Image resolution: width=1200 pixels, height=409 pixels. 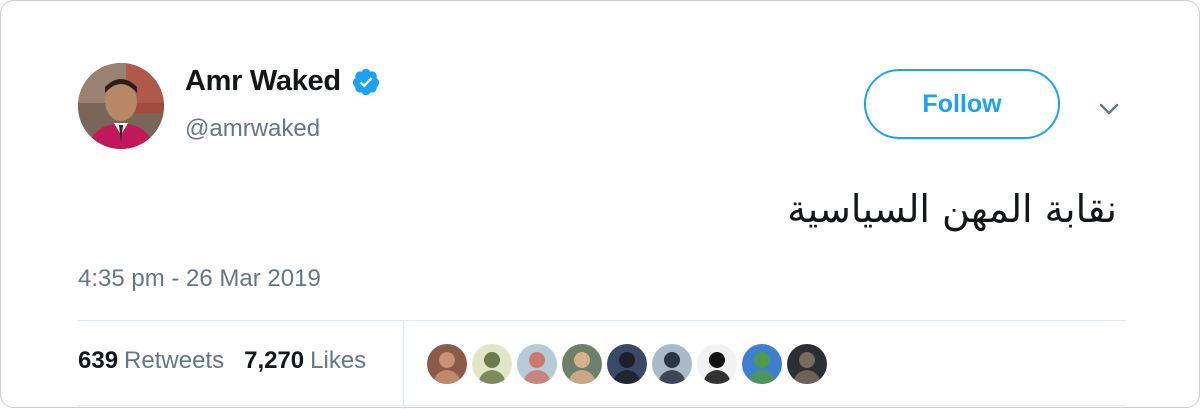 What do you see at coordinates (962, 104) in the screenshot?
I see `follow-button: Follow` at bounding box center [962, 104].